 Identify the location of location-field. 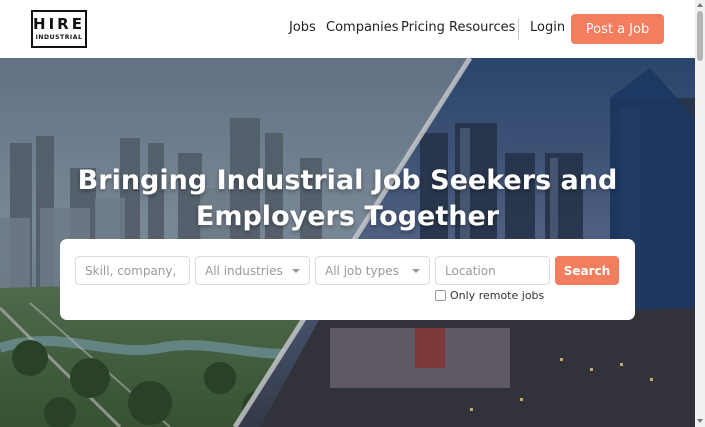
(492, 270).